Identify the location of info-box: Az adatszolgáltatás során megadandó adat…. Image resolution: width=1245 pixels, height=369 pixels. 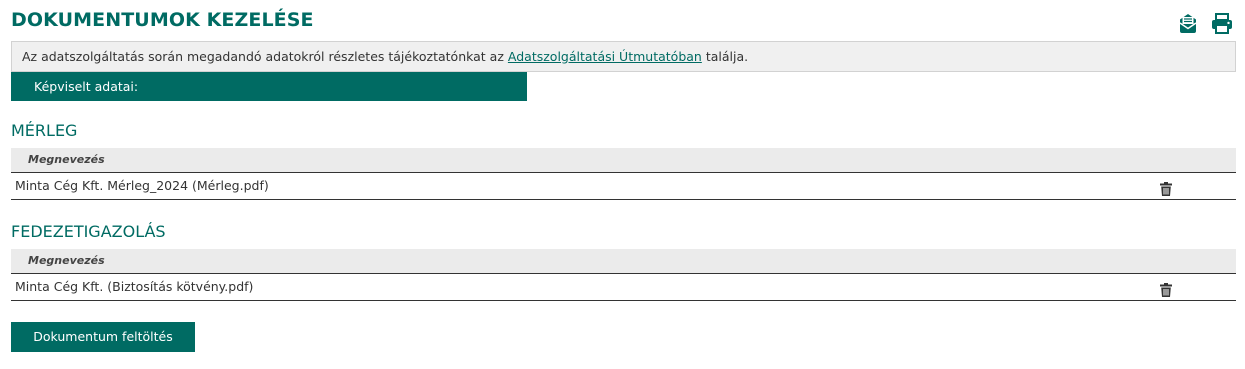
(623, 56).